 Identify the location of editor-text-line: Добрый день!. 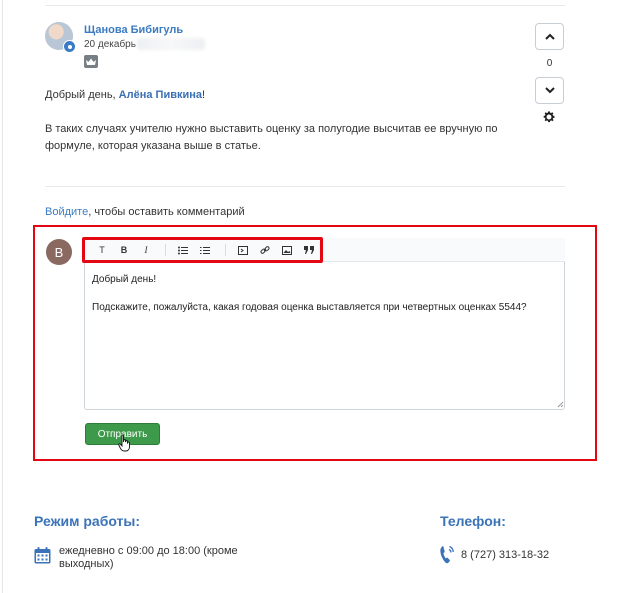
(124, 279).